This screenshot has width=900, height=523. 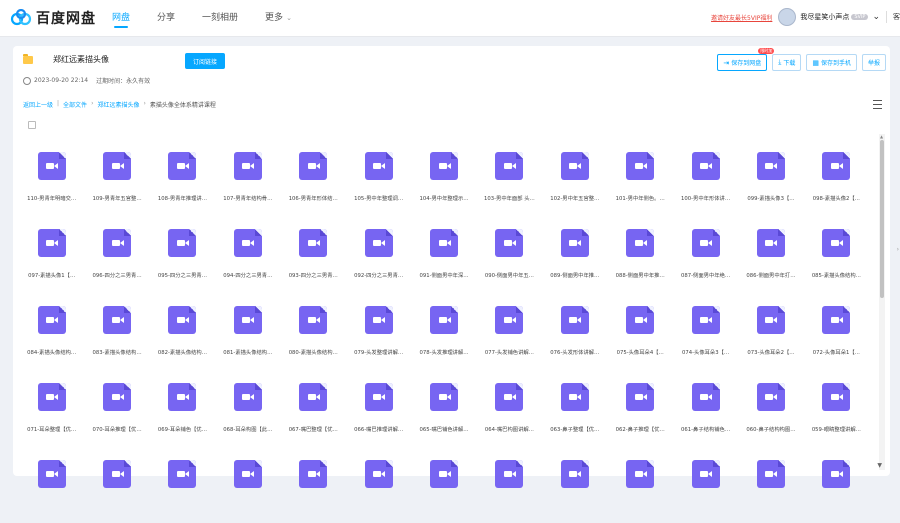 I want to click on baidu-netdisk-logo: 百度网盘, so click(x=53, y=18).